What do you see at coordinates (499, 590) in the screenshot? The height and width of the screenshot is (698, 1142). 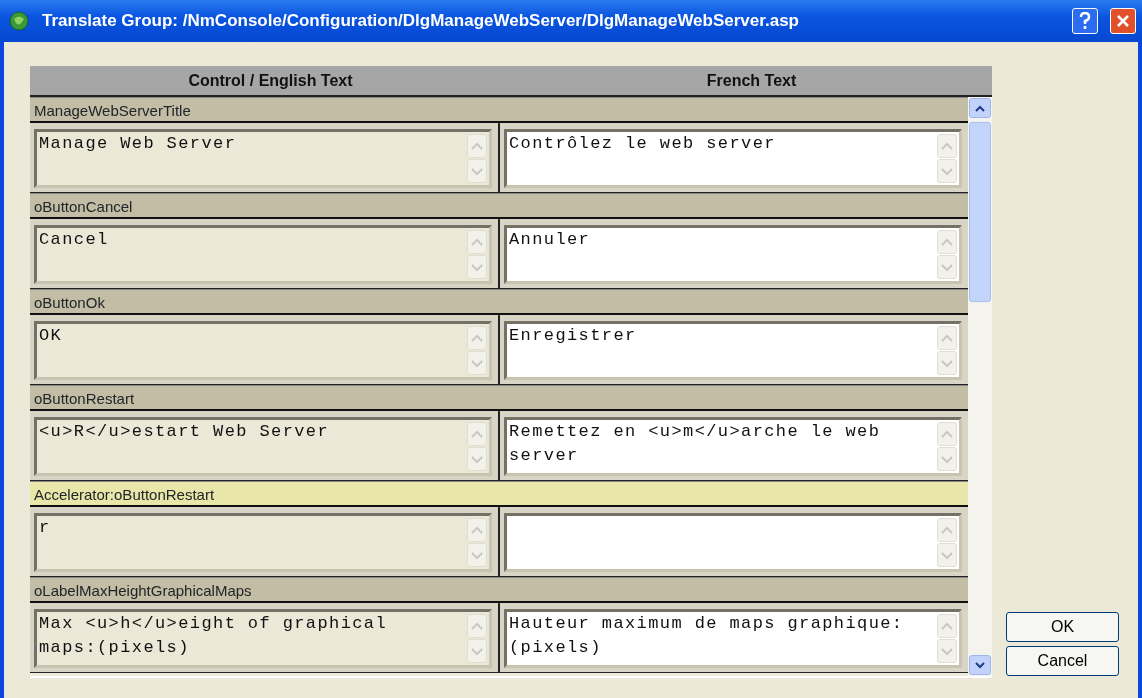 I see `control-name: oLabelMaxHeightGraphicalMaps` at bounding box center [499, 590].